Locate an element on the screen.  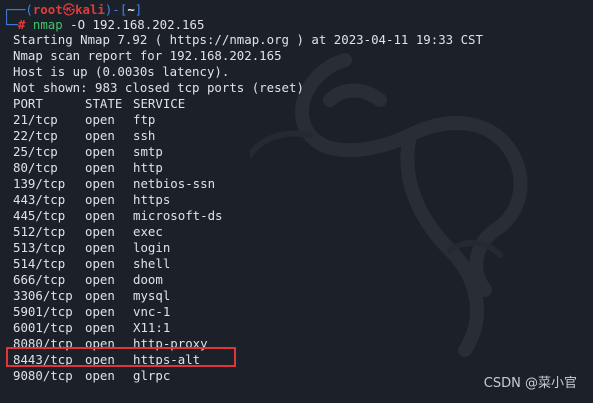
port-cell: 513/tcp is located at coordinates (39, 247).